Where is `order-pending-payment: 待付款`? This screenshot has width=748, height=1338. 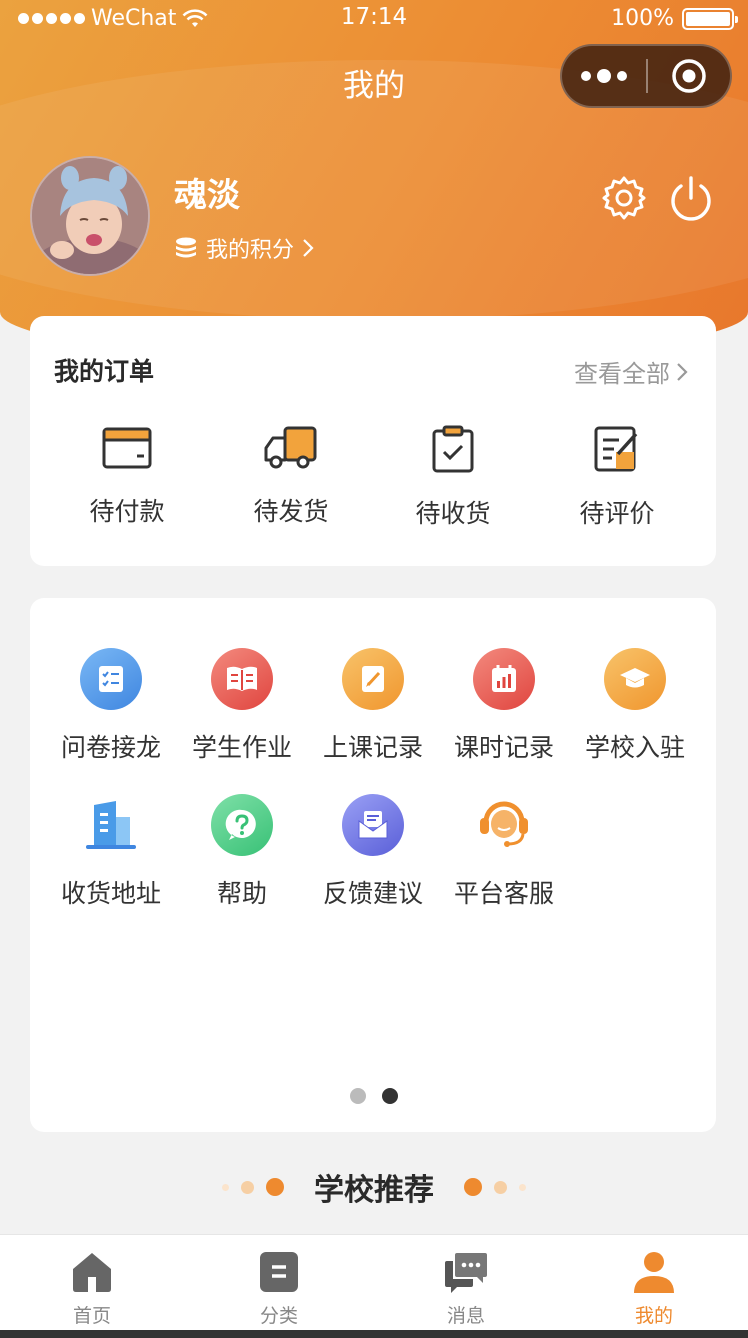
order-pending-payment: 待付款 is located at coordinates (127, 476).